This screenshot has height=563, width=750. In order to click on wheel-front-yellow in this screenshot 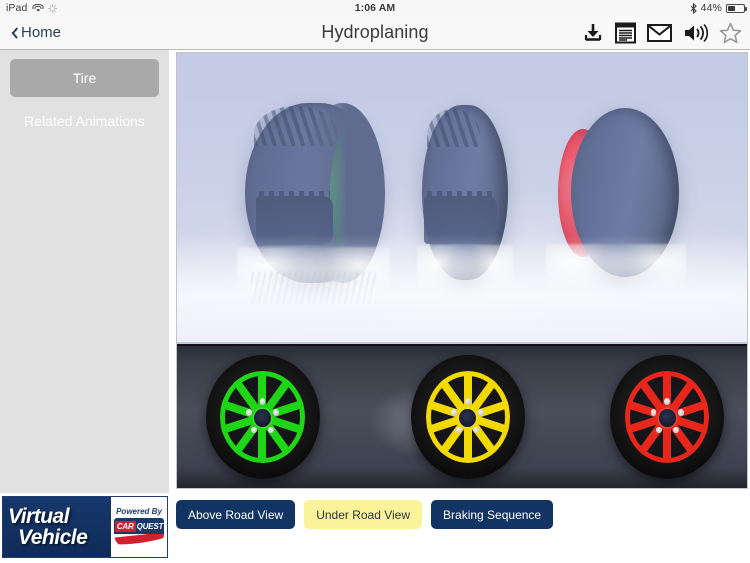, I will do `click(467, 417)`.